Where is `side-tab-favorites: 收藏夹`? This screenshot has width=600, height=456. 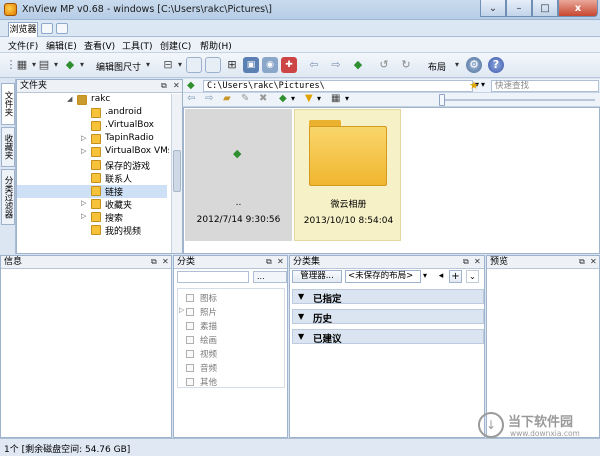
side-tab-favorites: 收藏夹 is located at coordinates (8, 147).